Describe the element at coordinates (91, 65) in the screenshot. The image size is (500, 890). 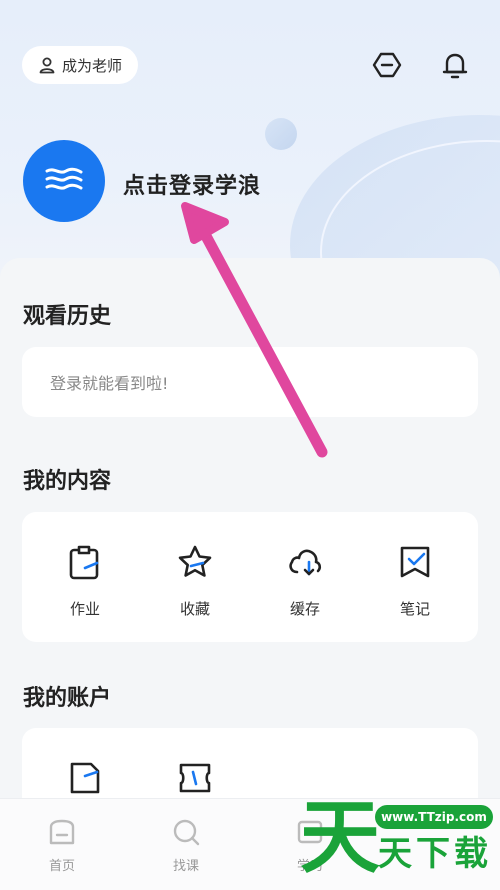
I see `become-teacher-label: 成为老师` at that location.